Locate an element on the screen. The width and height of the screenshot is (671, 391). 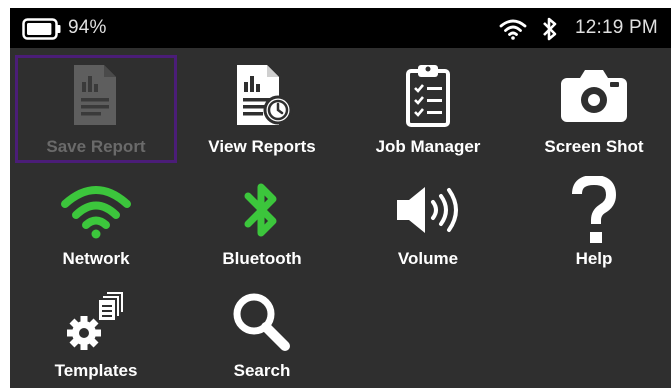
clipboard-icon is located at coordinates (428, 96).